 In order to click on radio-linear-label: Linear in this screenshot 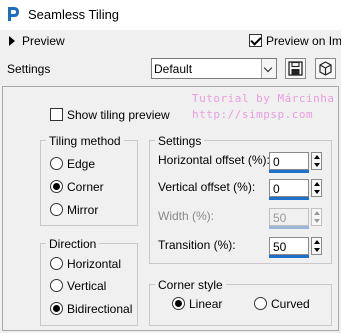, I will do `click(205, 304)`.